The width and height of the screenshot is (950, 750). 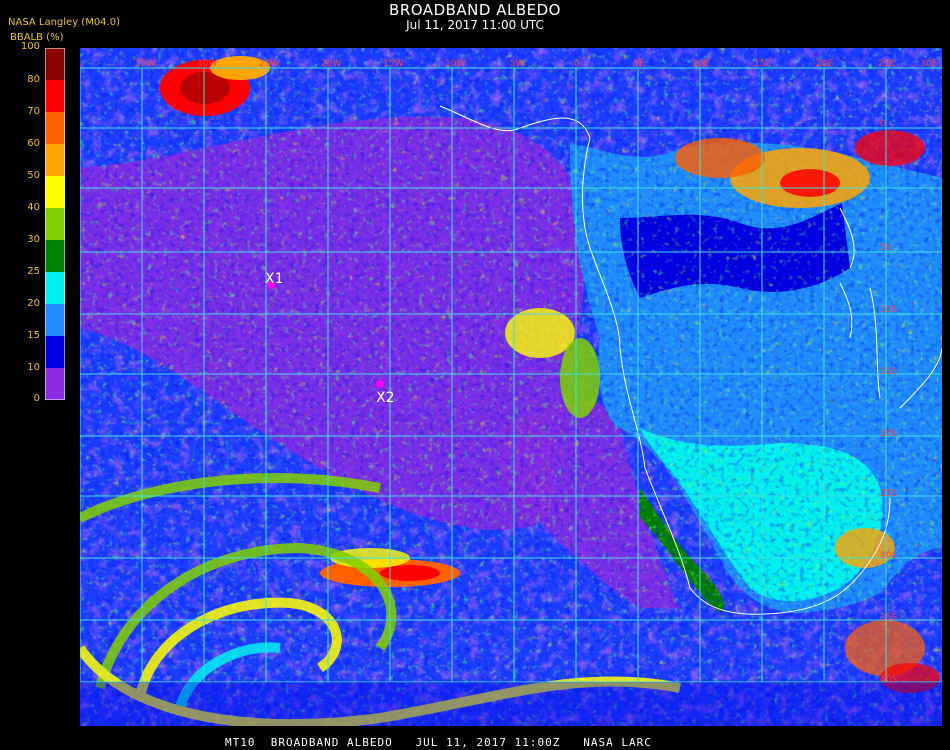 What do you see at coordinates (639, 64) in the screenshot?
I see `lon-label: 5E` at bounding box center [639, 64].